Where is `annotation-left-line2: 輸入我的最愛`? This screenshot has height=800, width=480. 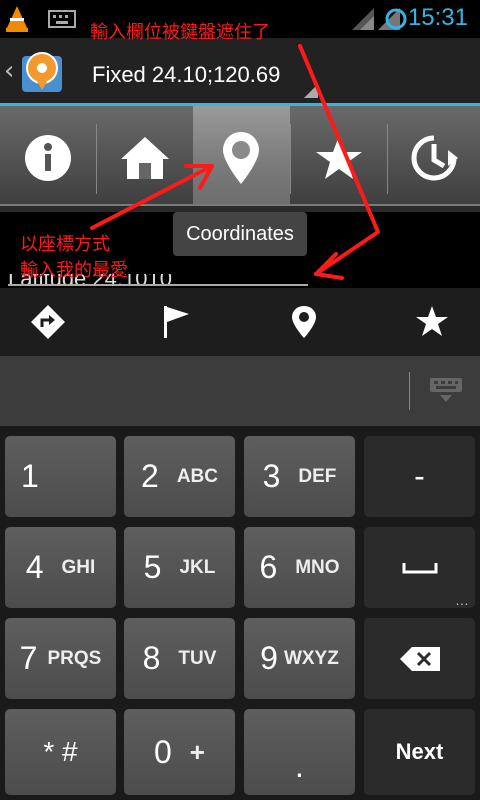 annotation-left-line2: 輸入我的最愛 is located at coordinates (74, 270).